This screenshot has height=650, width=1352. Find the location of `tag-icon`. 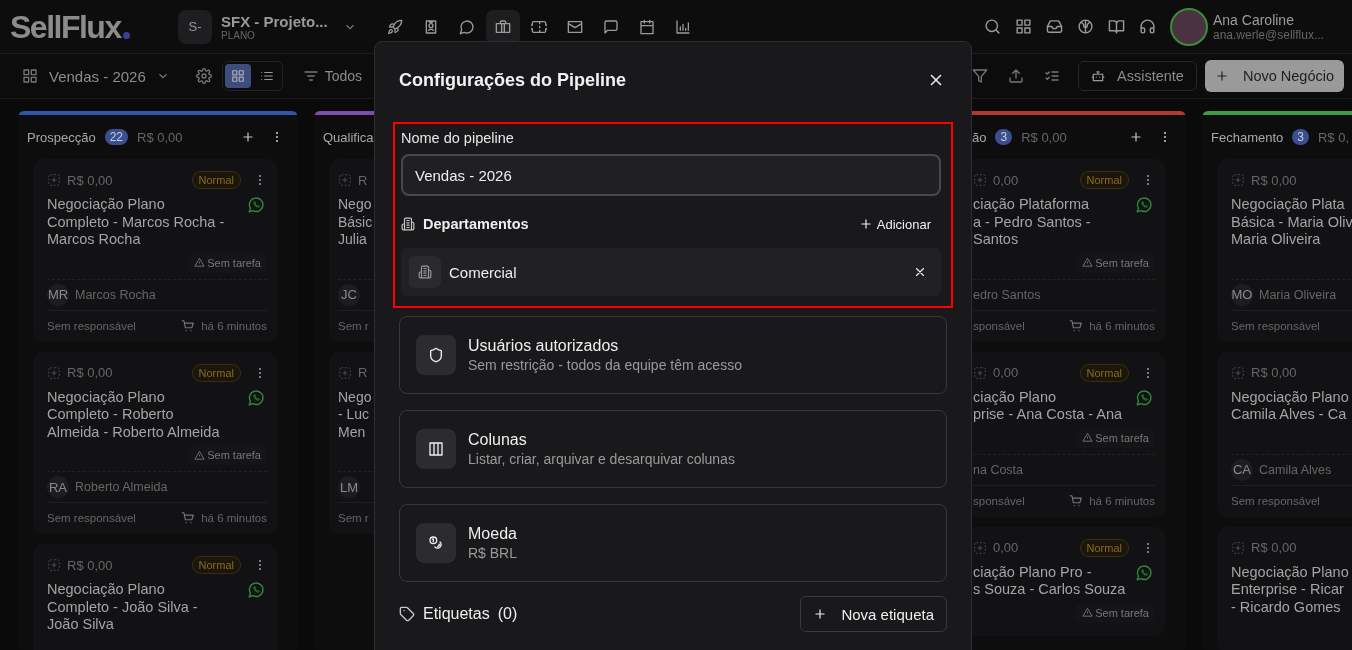

tag-icon is located at coordinates (407, 614).